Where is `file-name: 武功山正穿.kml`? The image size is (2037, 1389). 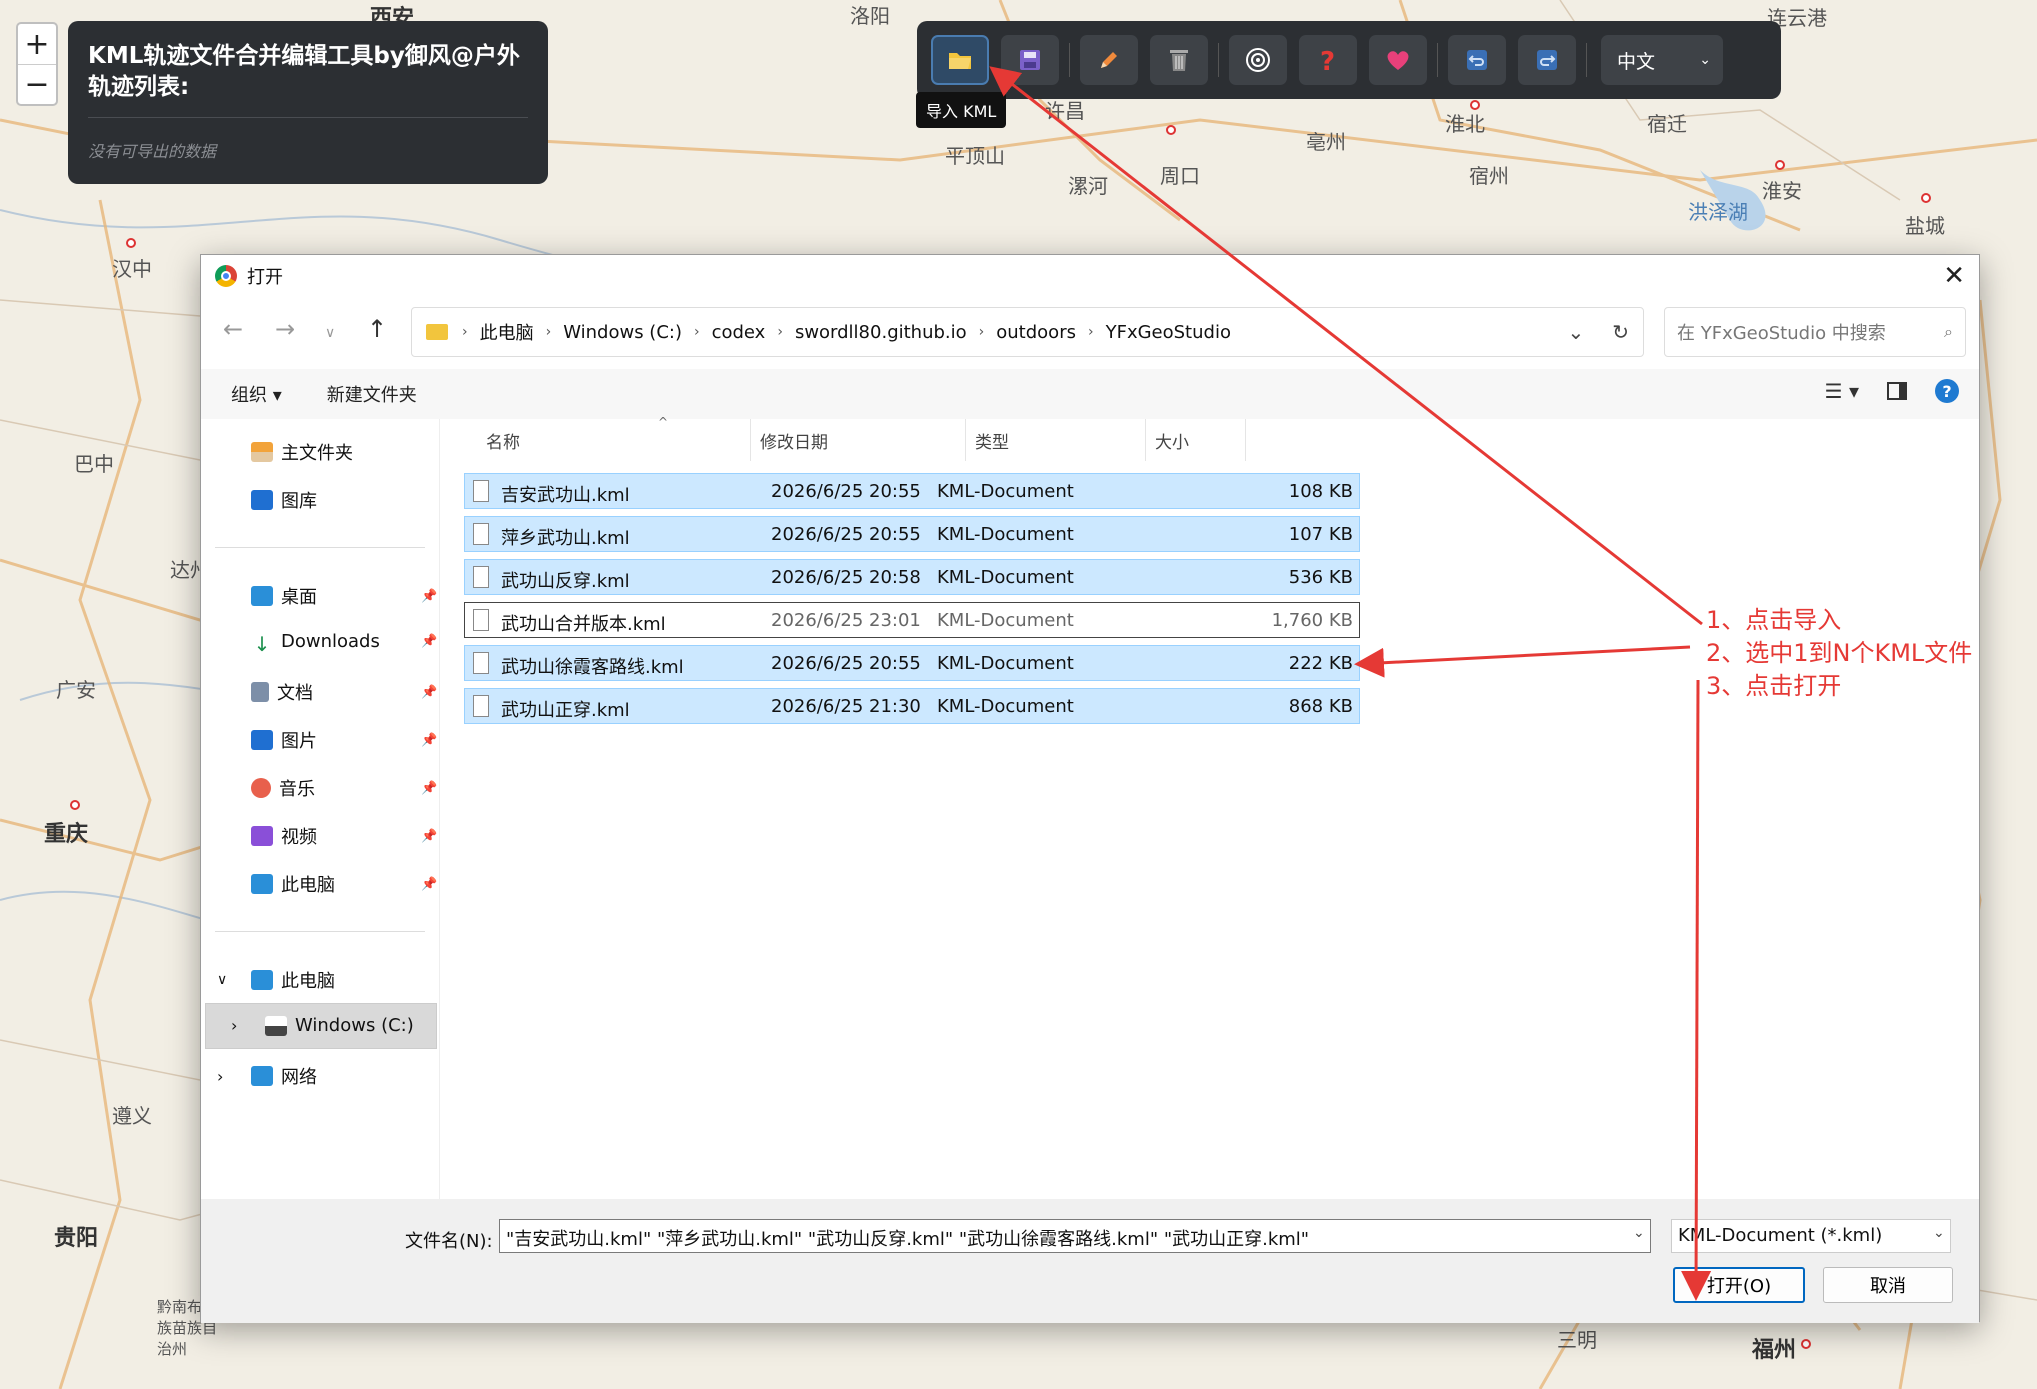 file-name: 武功山正穿.kml is located at coordinates (565, 710).